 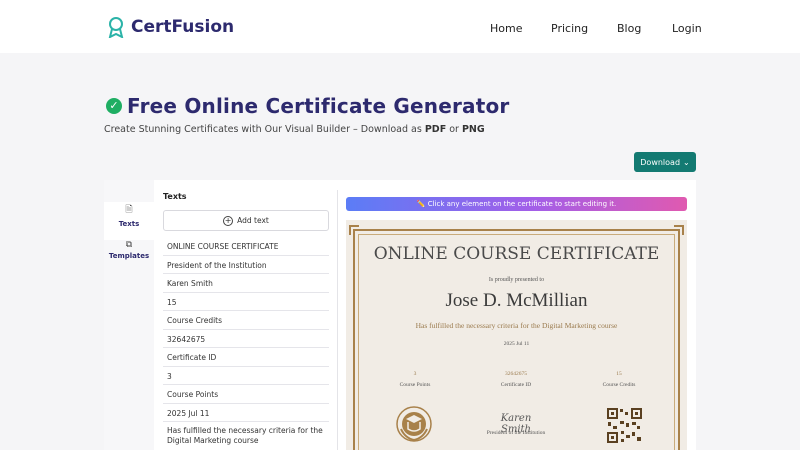 What do you see at coordinates (116, 27) in the screenshot?
I see `award-icon` at bounding box center [116, 27].